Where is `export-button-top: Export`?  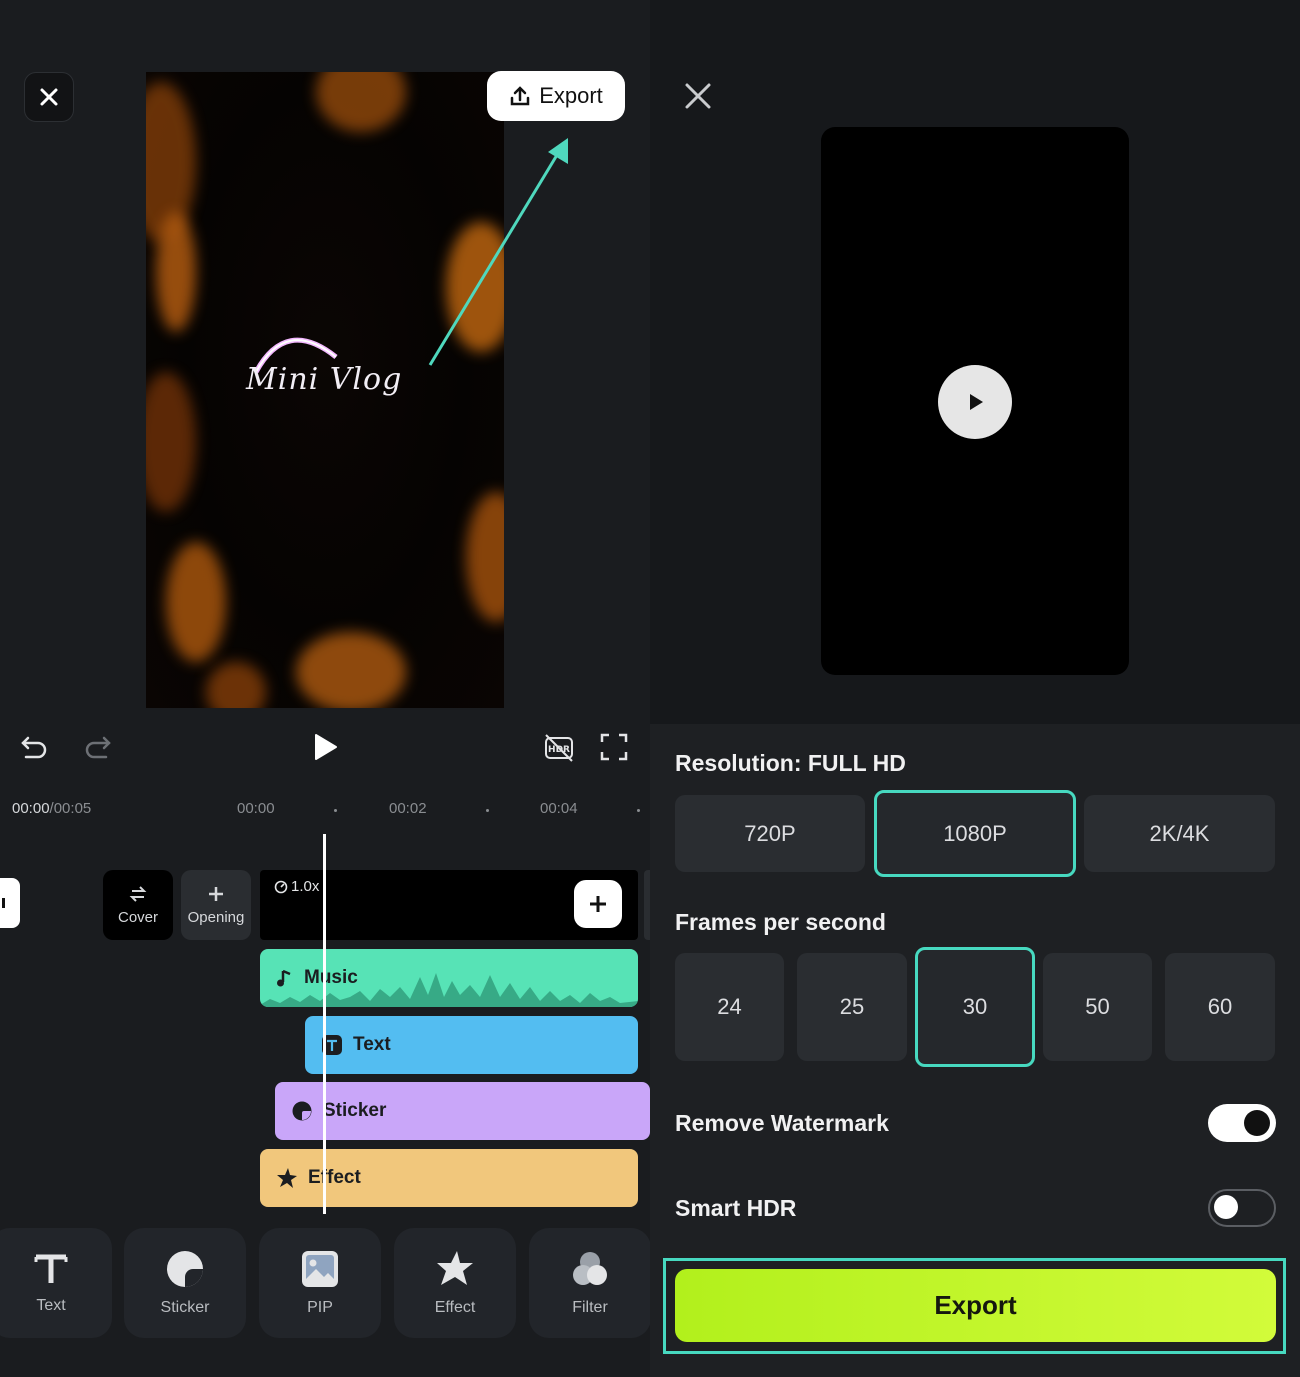 export-button-top: Export is located at coordinates (556, 96).